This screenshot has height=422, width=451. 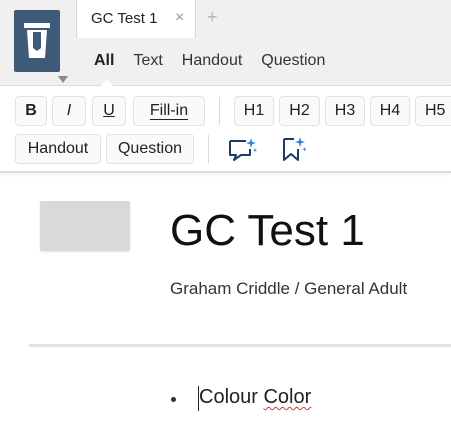 I want to click on bold-button: B, so click(x=31, y=111).